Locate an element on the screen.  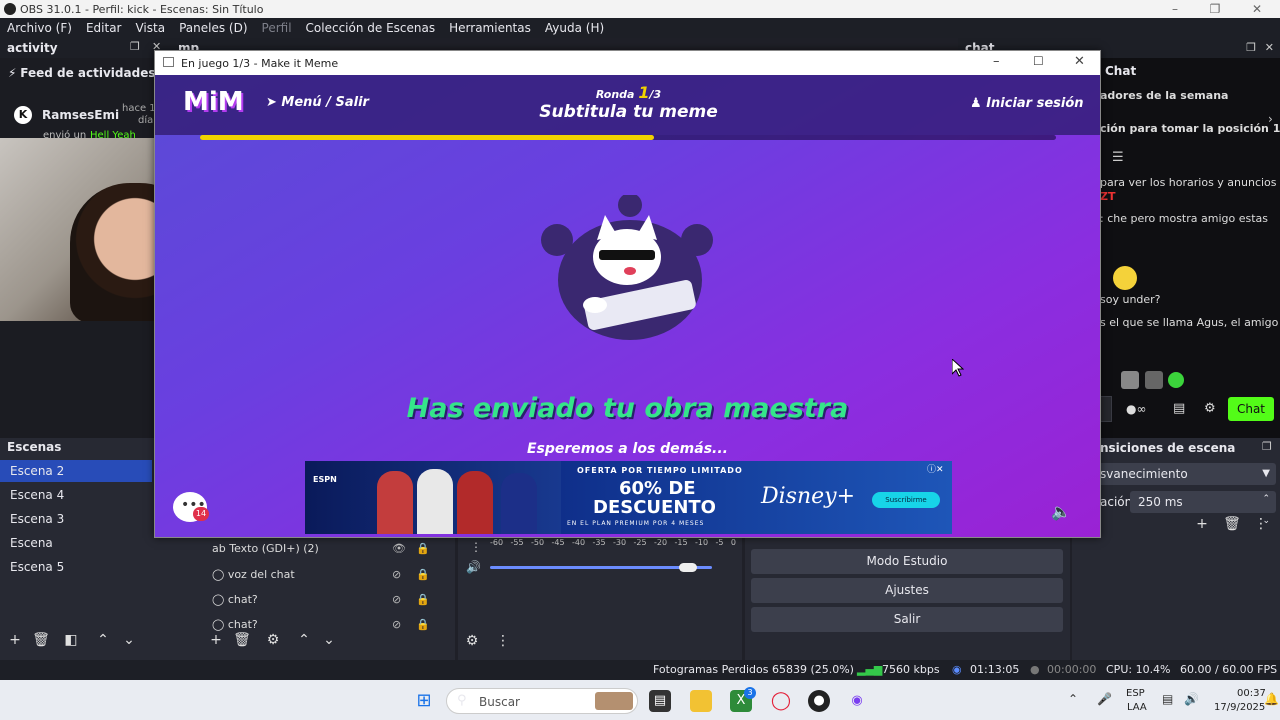
feed-header: ⚡ Feed de actividades is located at coordinates (81, 73).